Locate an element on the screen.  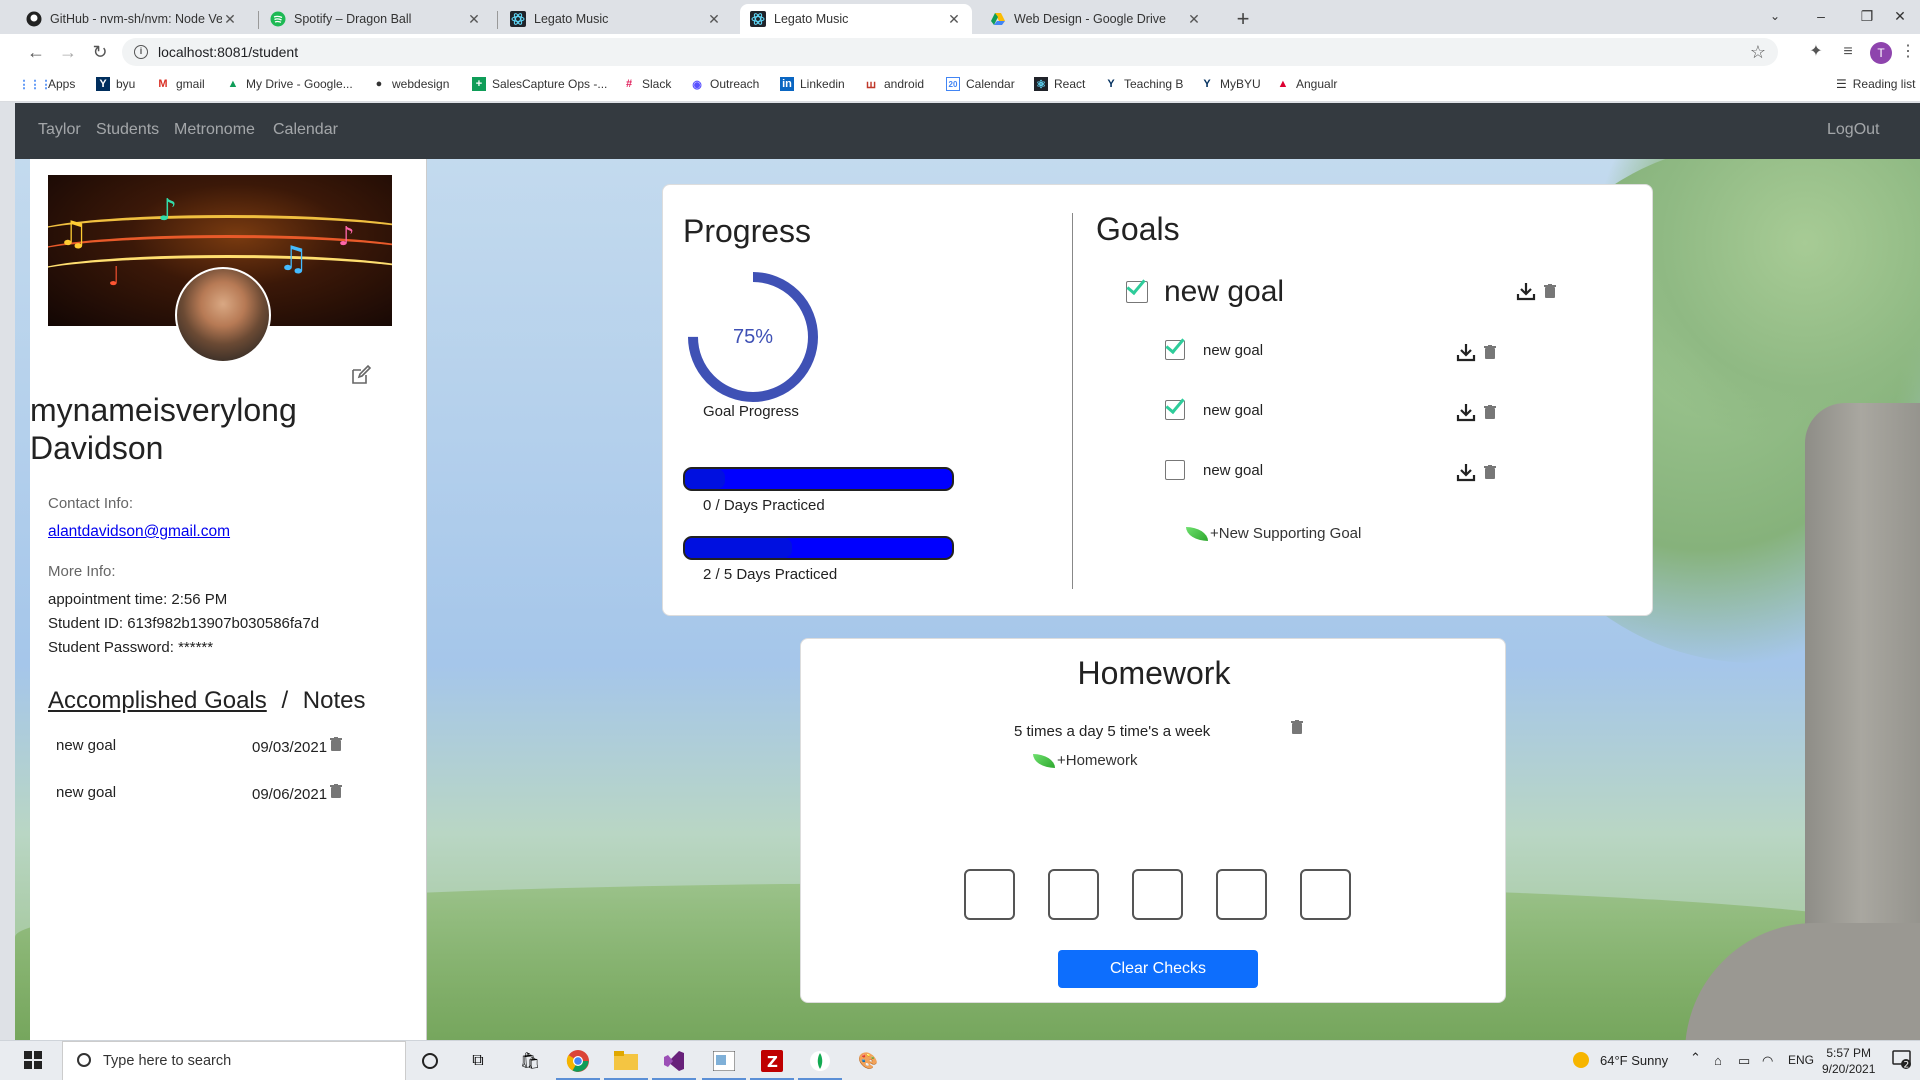
bookmark-angular: ▲ Angualr is located at coordinates (1307, 84).